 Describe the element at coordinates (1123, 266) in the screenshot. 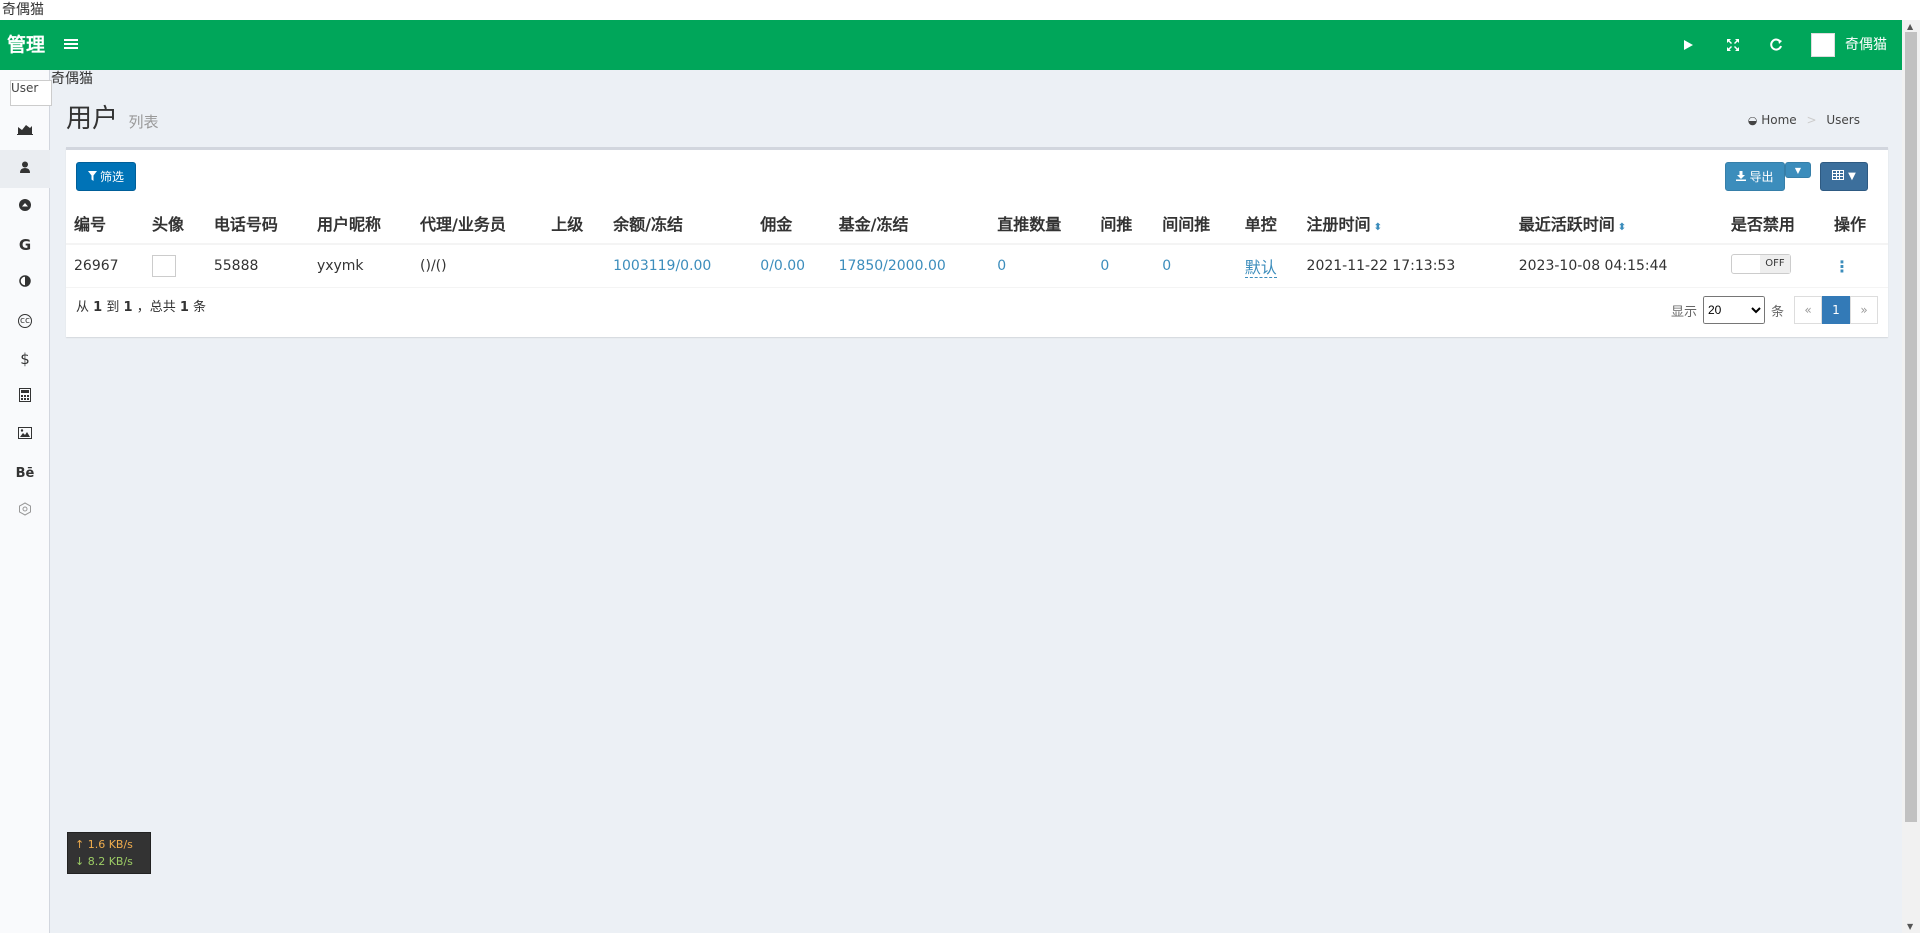

I see `cell-indirect: 0` at that location.